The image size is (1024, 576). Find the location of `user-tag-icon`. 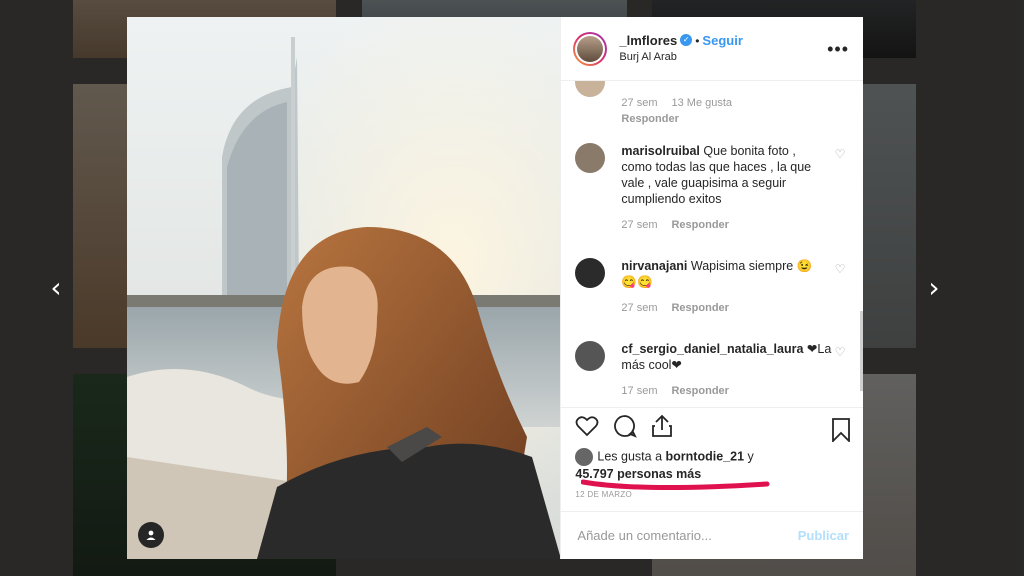

user-tag-icon is located at coordinates (151, 535).